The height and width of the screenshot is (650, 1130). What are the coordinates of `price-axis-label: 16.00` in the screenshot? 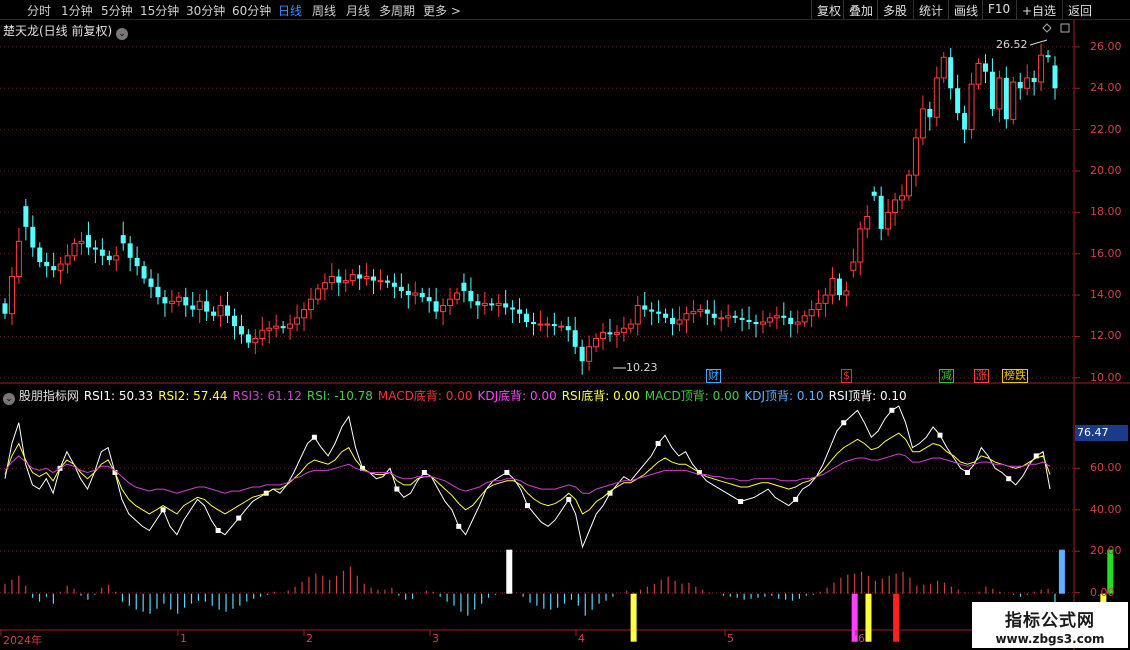 It's located at (1106, 253).